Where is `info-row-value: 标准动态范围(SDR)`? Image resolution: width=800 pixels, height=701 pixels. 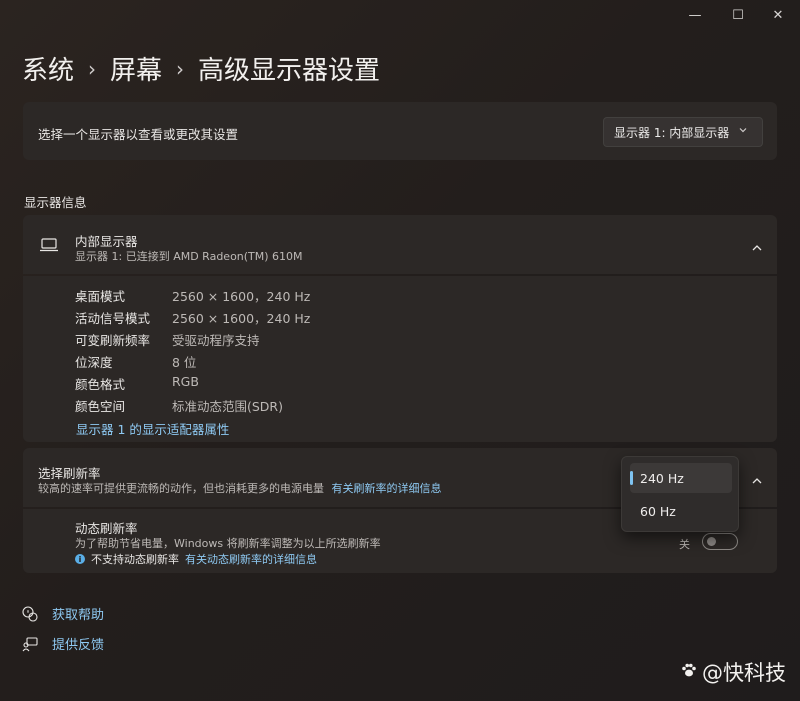
info-row-value: 标准动态范围(SDR) is located at coordinates (227, 406).